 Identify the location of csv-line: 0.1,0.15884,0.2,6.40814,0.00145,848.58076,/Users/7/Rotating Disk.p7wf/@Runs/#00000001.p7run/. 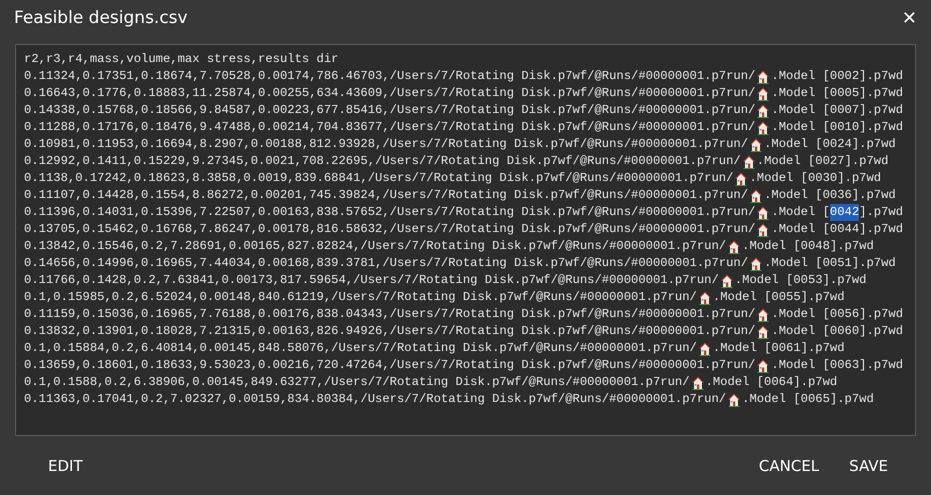
(360, 348).